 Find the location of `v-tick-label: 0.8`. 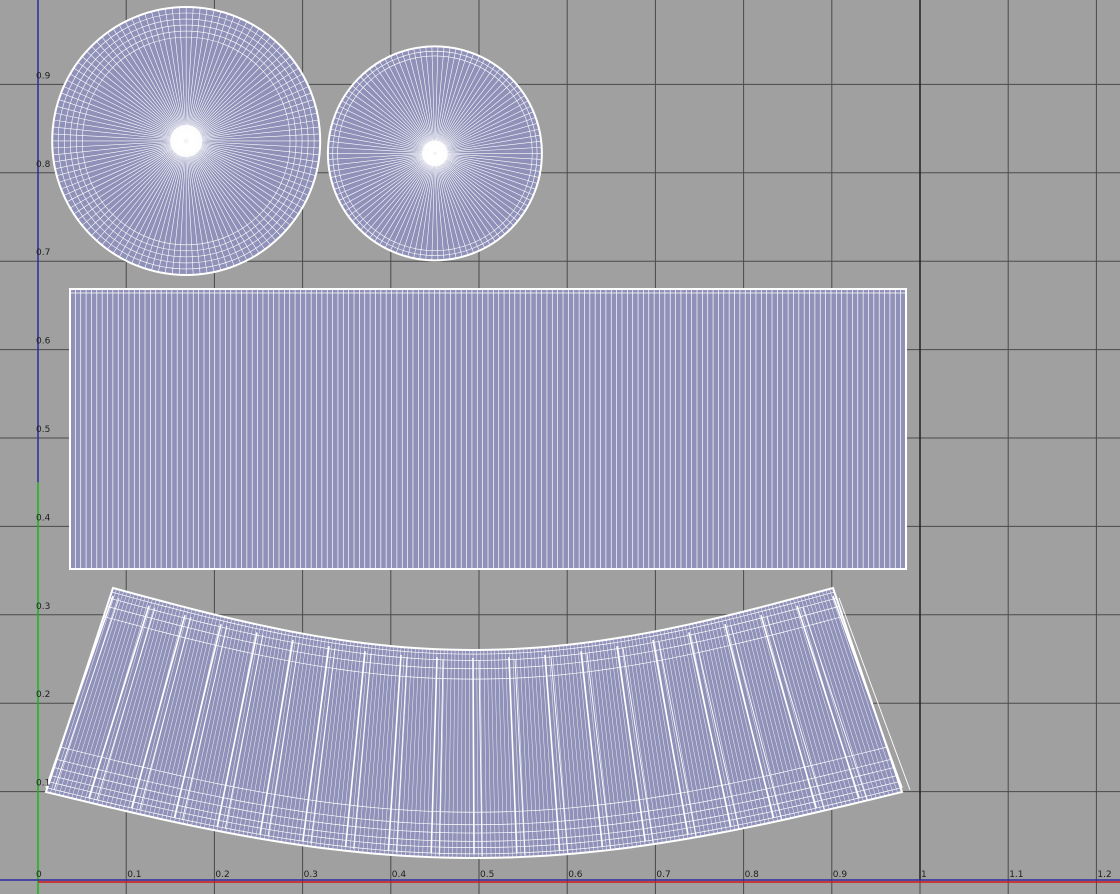

v-tick-label: 0.8 is located at coordinates (43, 165).